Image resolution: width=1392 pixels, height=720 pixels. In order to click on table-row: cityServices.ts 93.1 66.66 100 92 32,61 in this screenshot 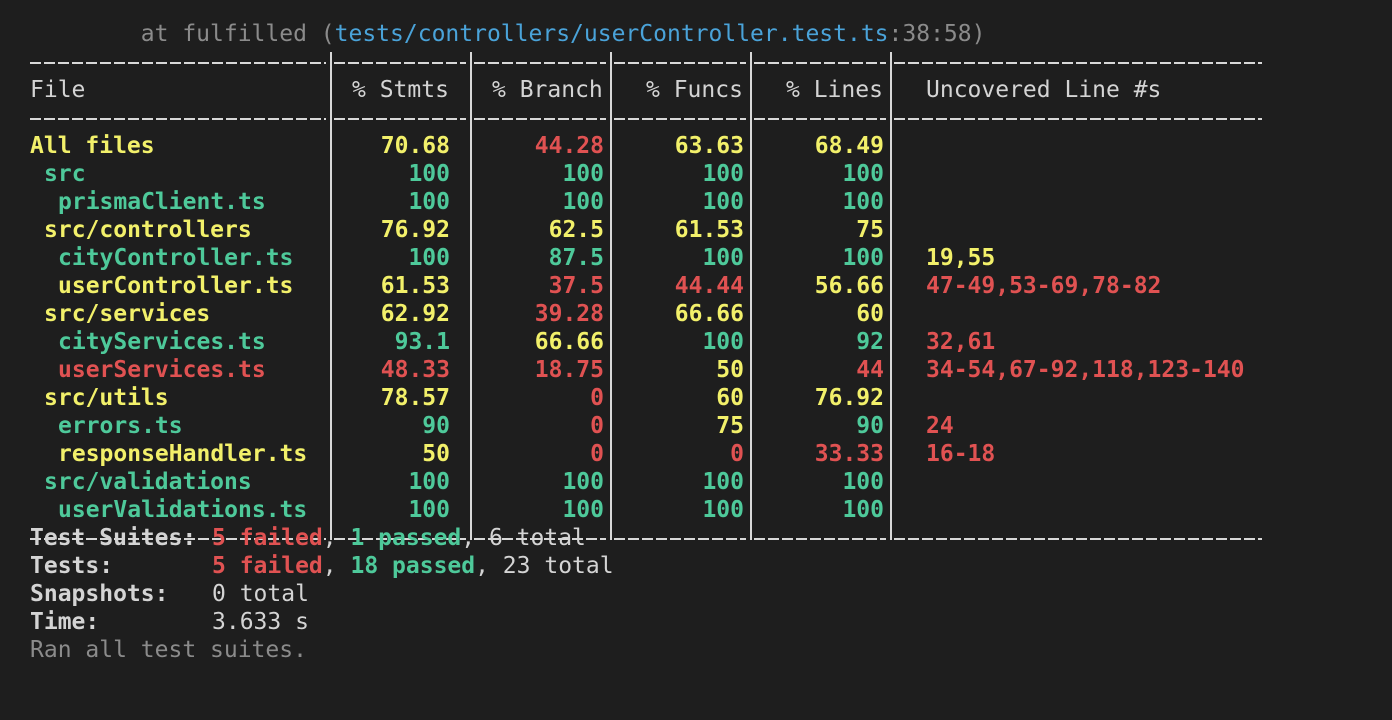, I will do `click(700, 342)`.